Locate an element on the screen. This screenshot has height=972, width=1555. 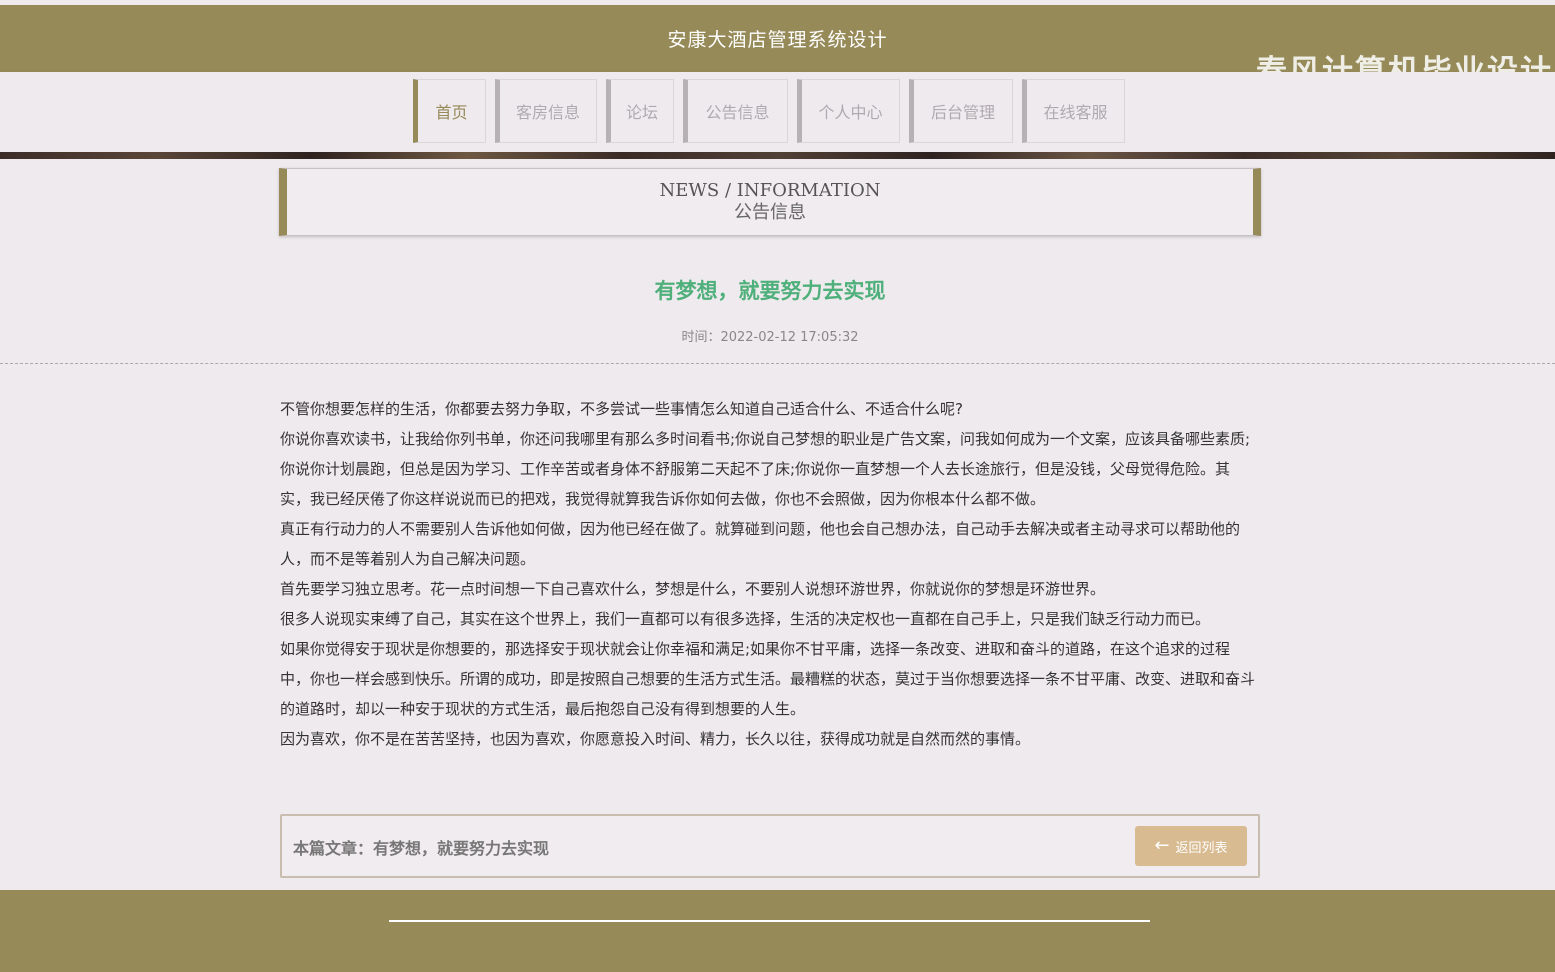
article-time: 时间：2022-02-12 17:05:32 is located at coordinates (770, 337).